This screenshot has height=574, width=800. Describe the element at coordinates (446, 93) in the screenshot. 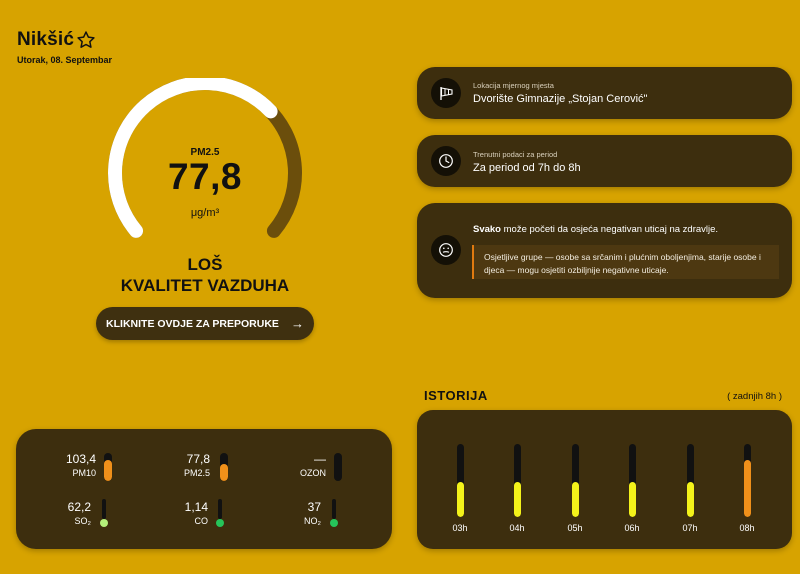

I see `windsock-icon` at that location.